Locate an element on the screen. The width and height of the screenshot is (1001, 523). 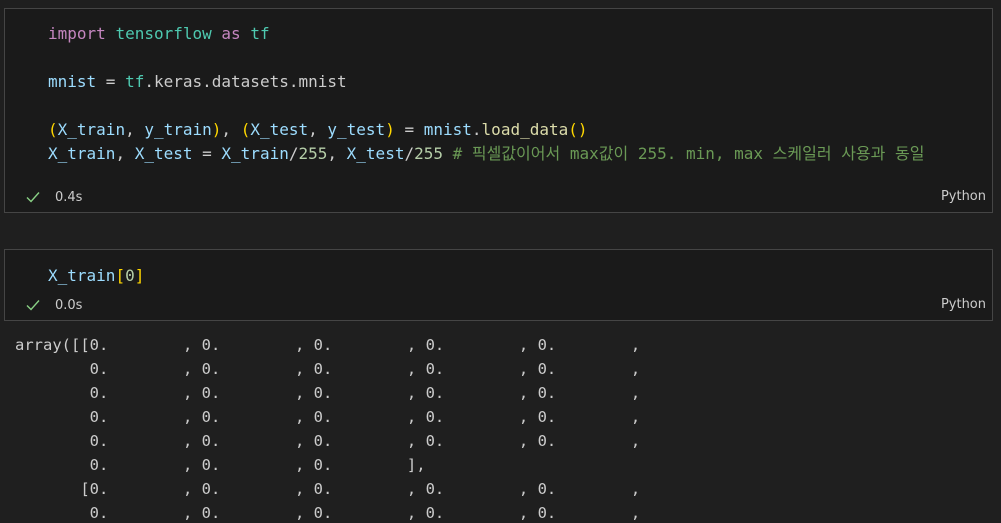
code-token: as is located at coordinates (231, 33).